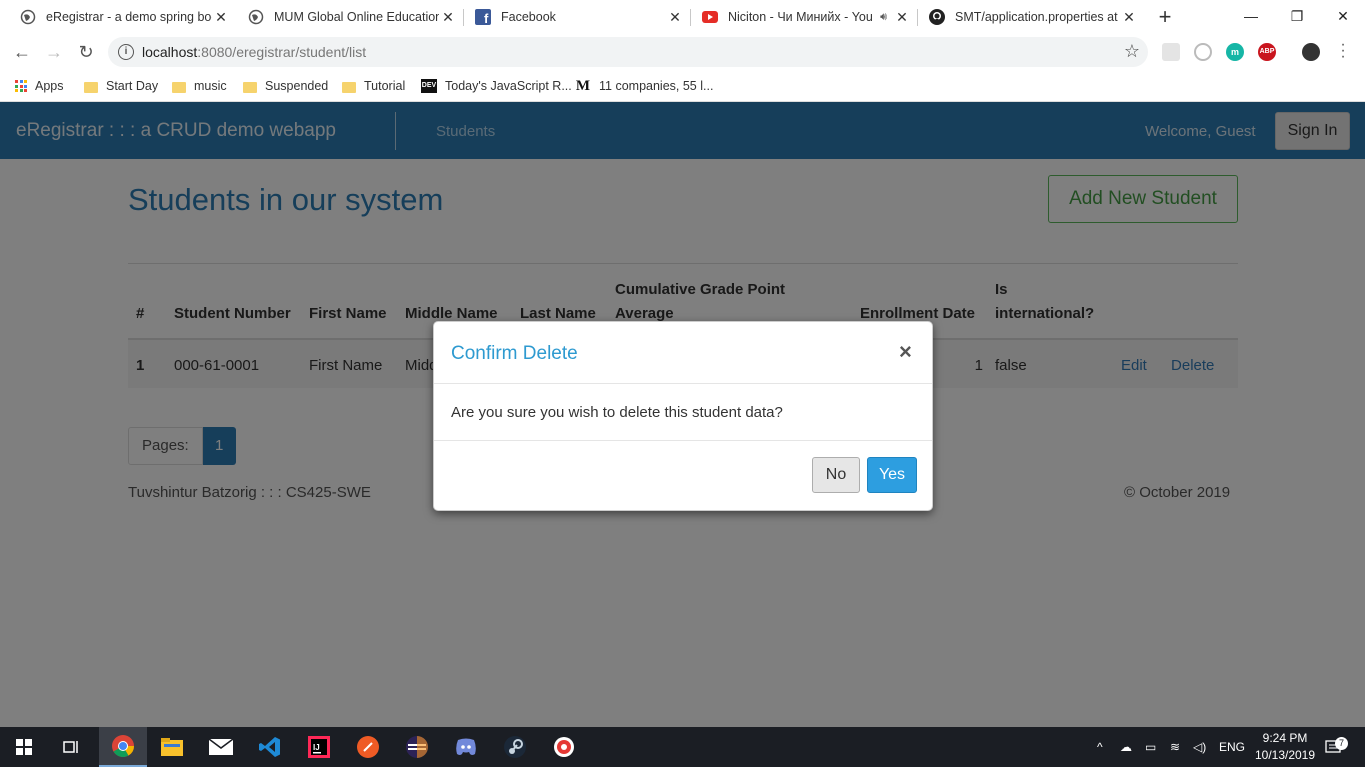  I want to click on intellij-icon: IJ, so click(319, 747).